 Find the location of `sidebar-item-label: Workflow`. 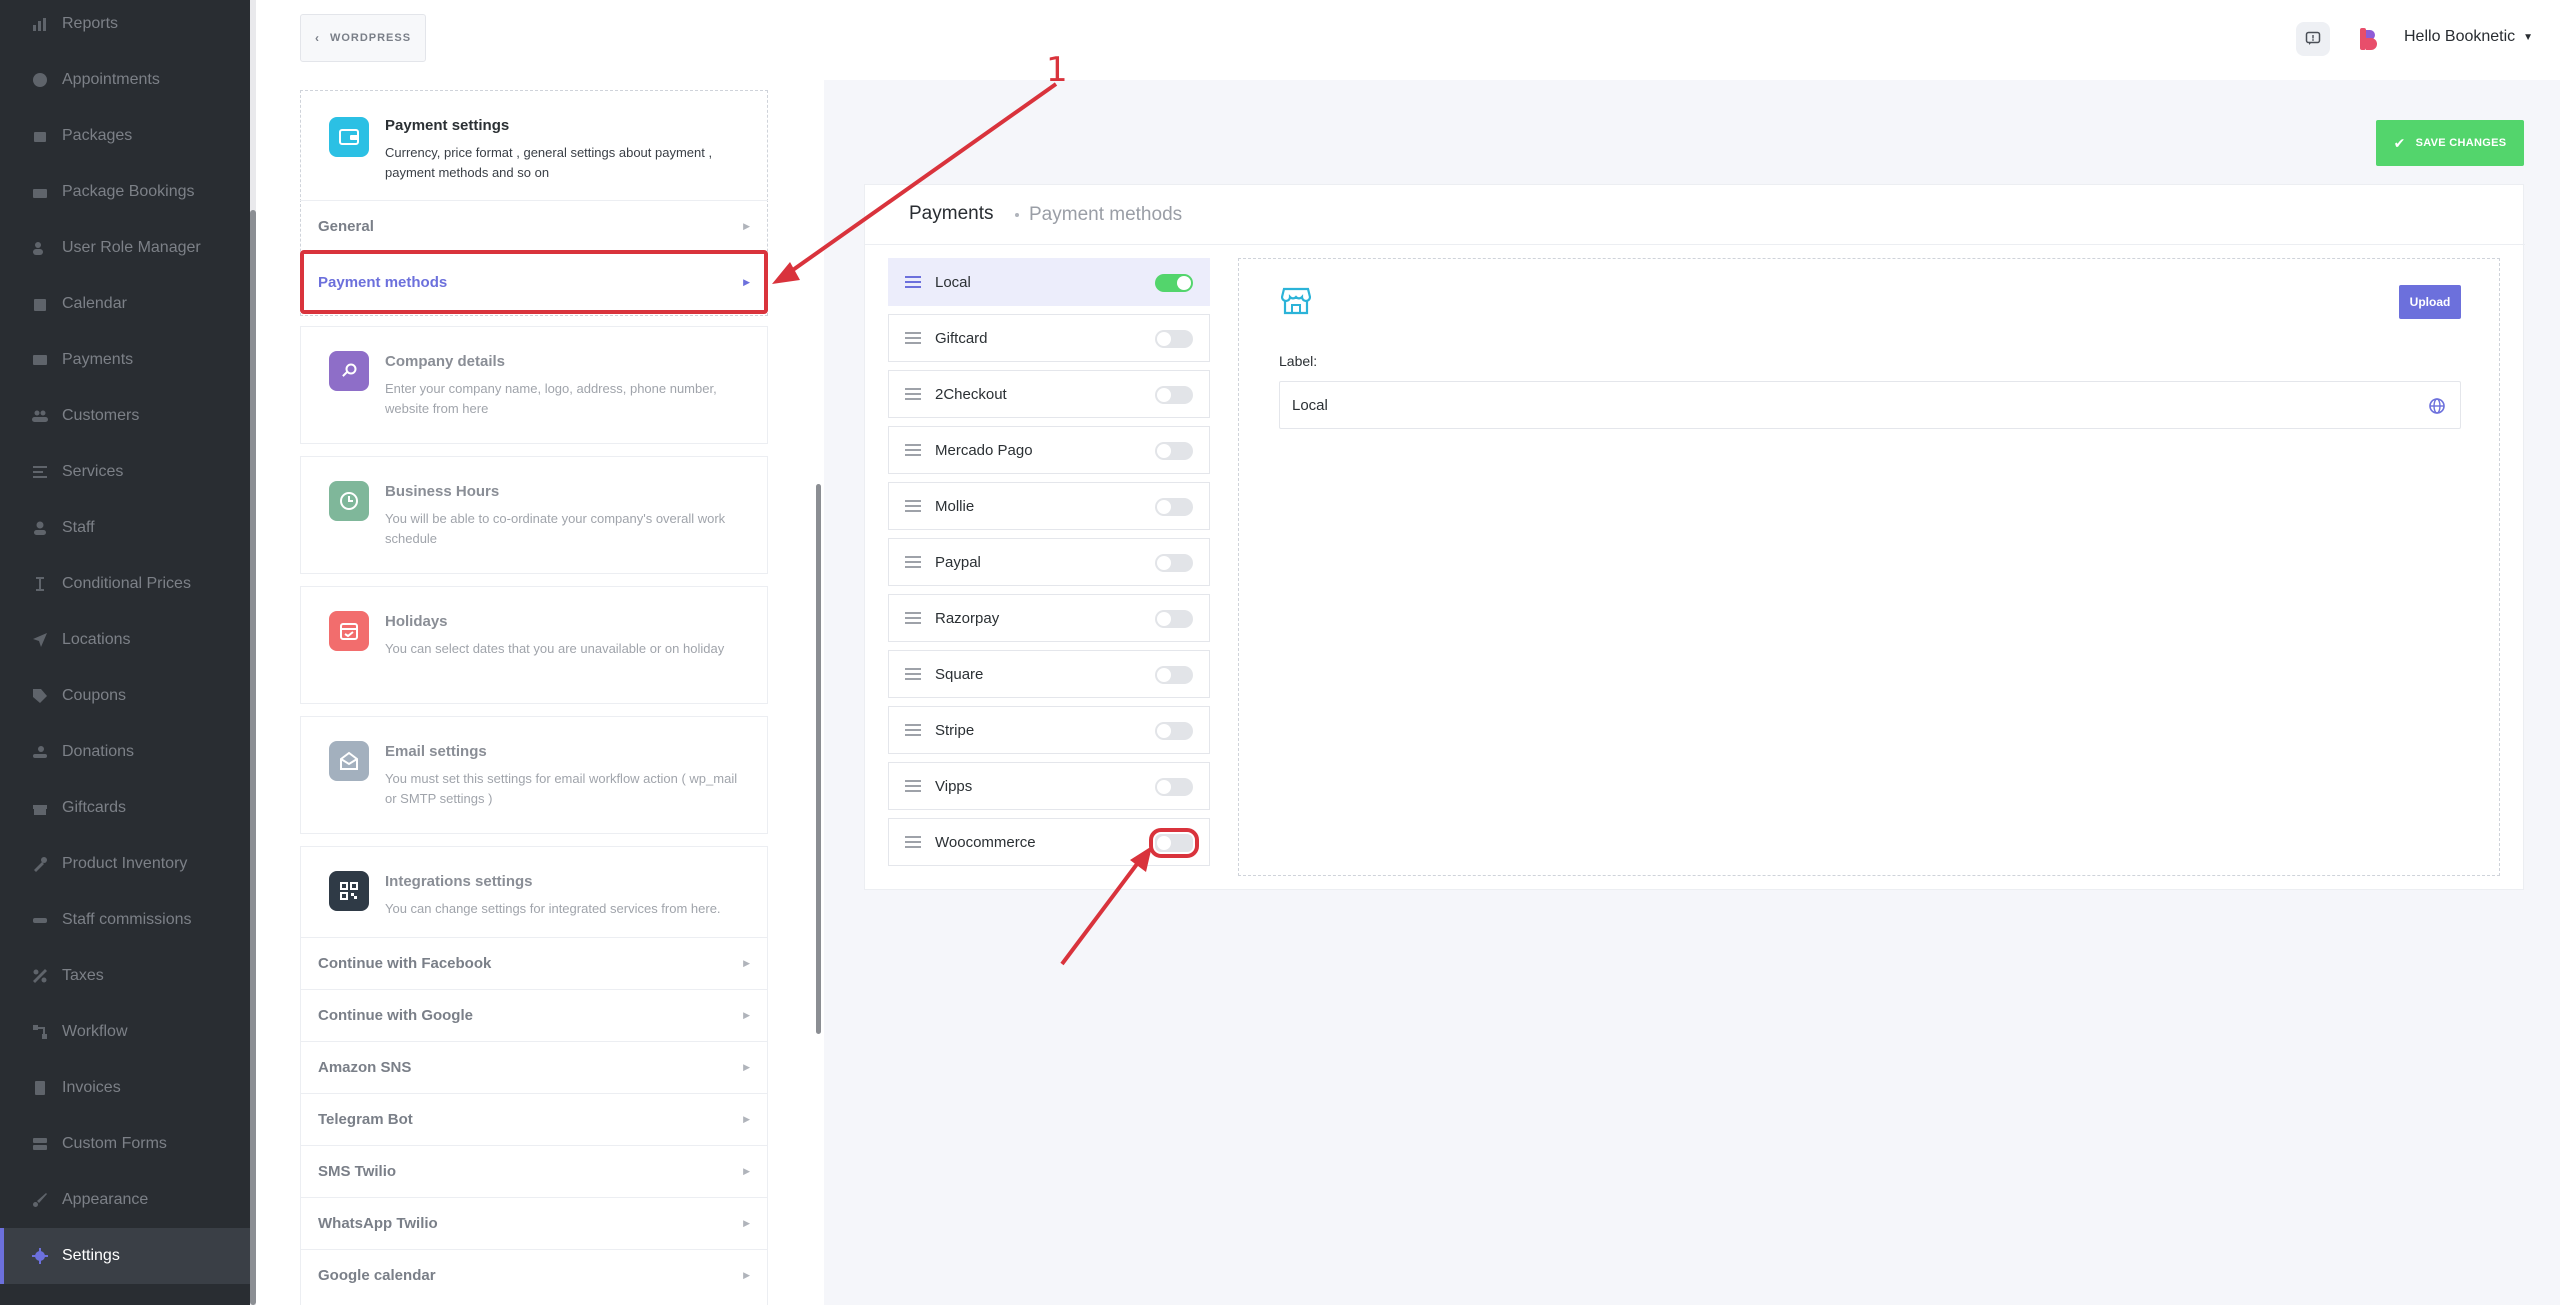

sidebar-item-label: Workflow is located at coordinates (95, 1031).